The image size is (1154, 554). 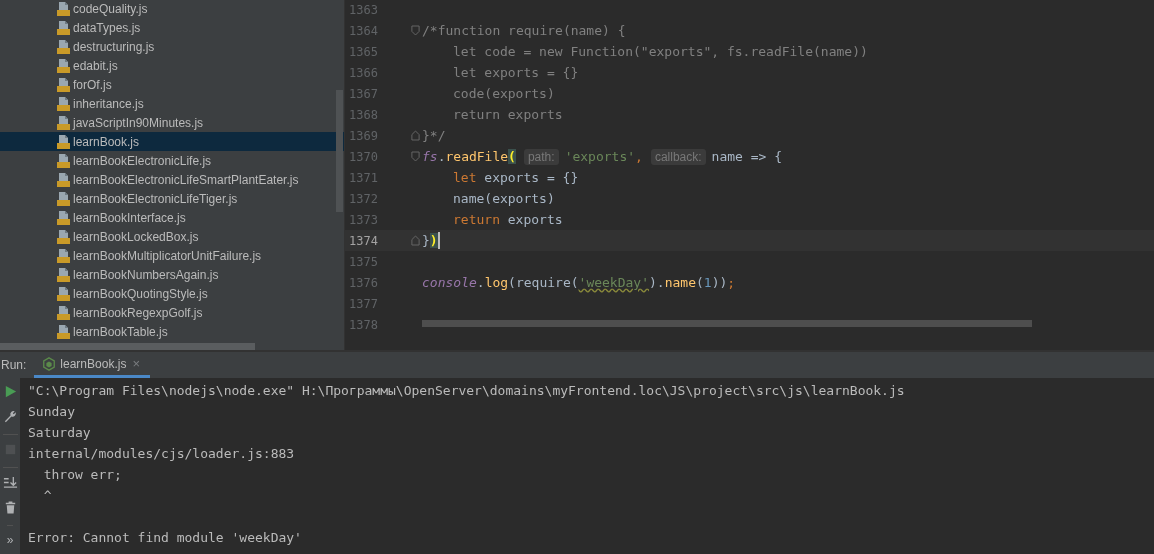 What do you see at coordinates (172, 236) in the screenshot?
I see `file-tree-item: learnBookLockedBox.js` at bounding box center [172, 236].